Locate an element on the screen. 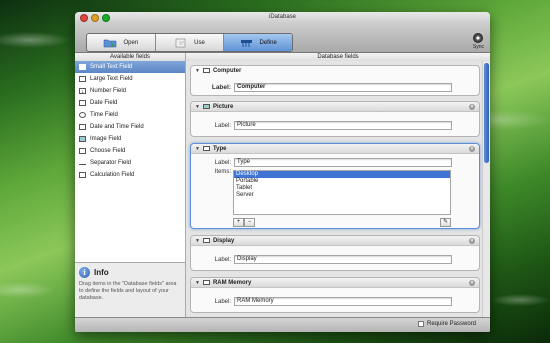 This screenshot has height=343, width=550. list-item: Portable is located at coordinates (342, 181).